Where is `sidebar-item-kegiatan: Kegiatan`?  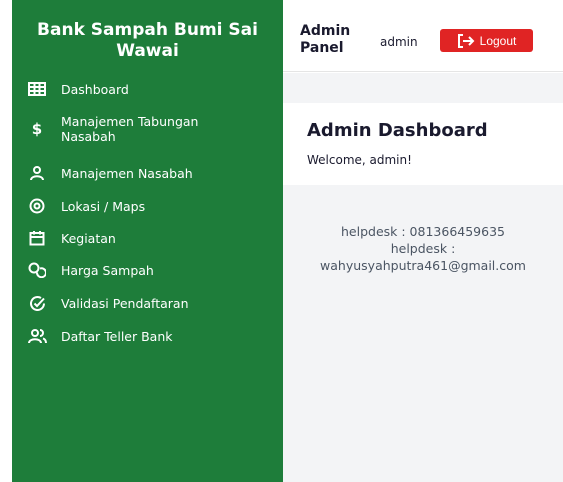
sidebar-item-kegiatan: Kegiatan is located at coordinates (147, 238).